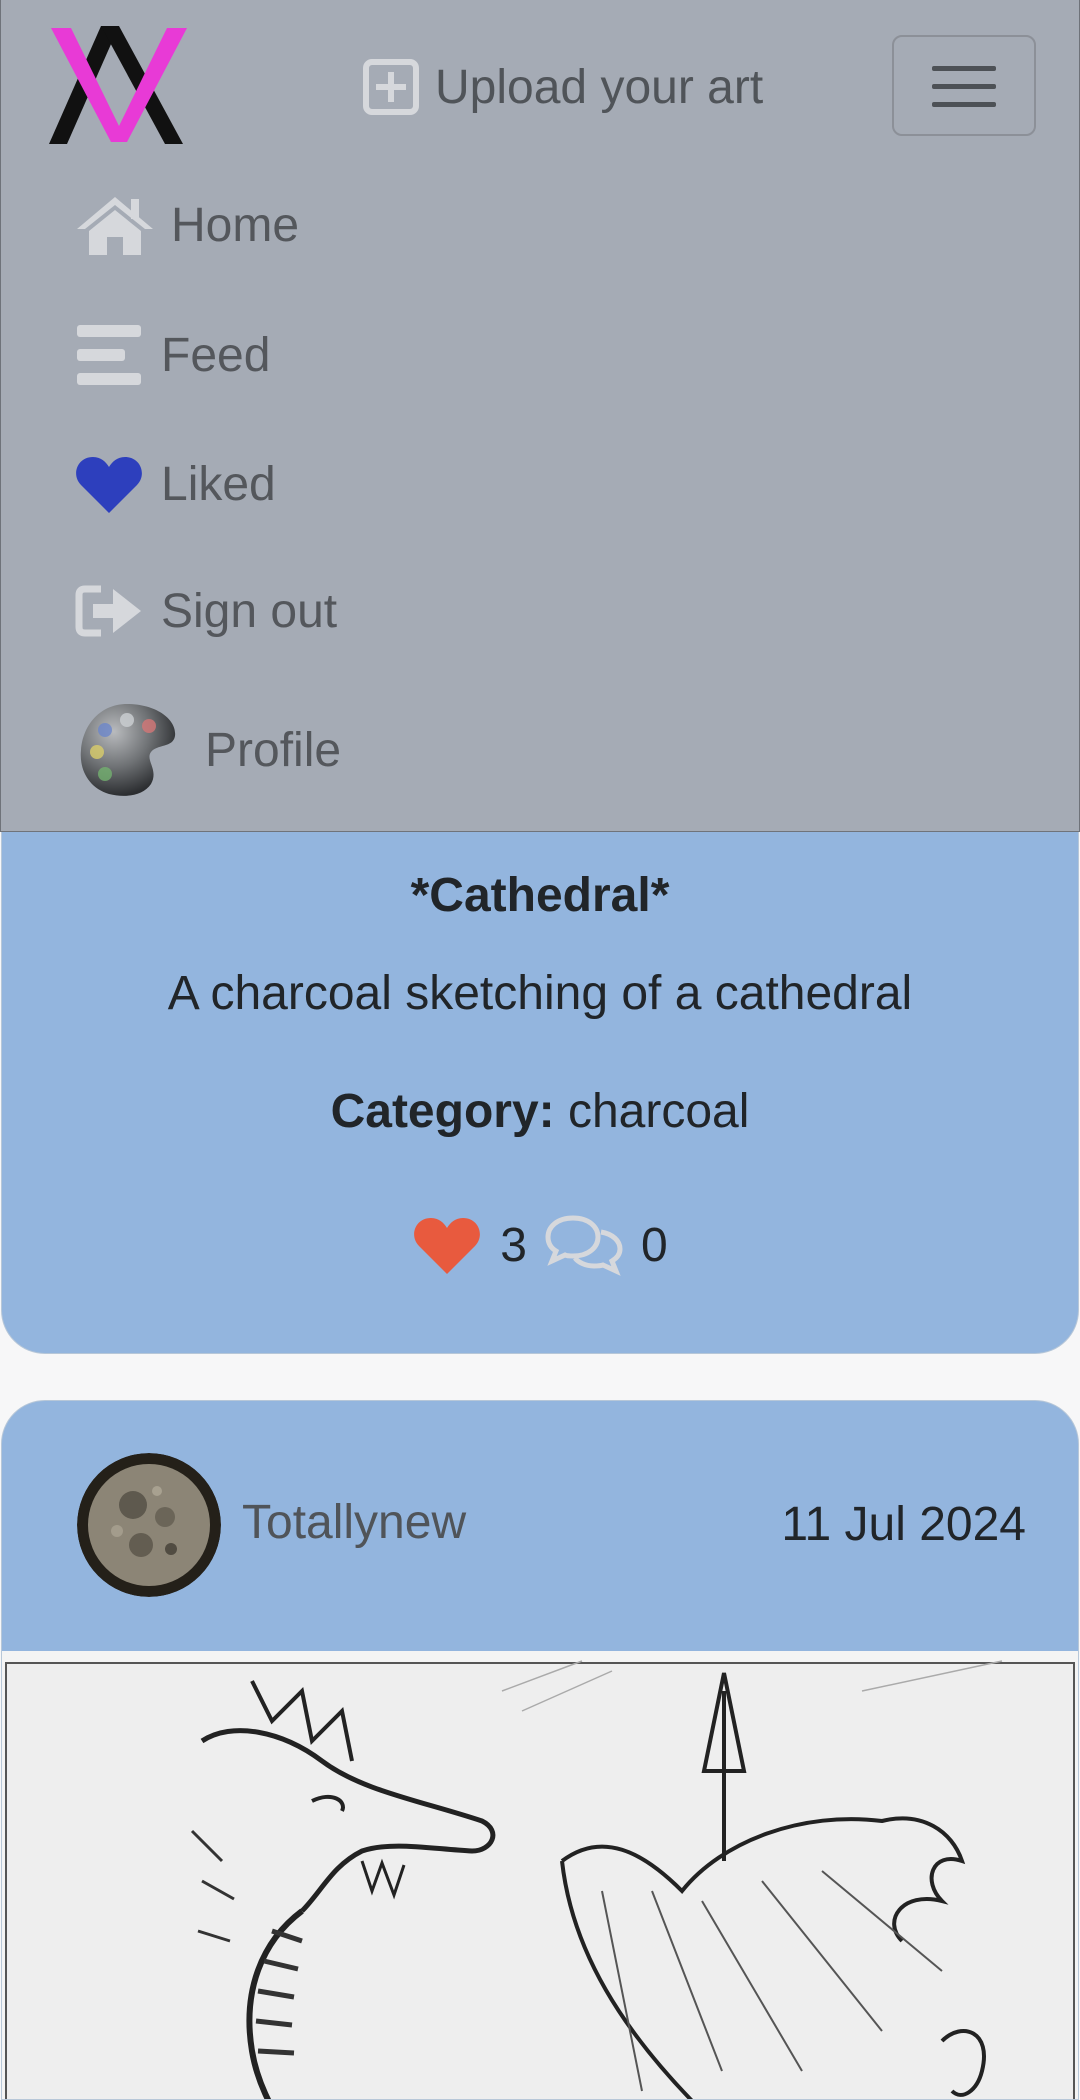  I want to click on plus-square-icon, so click(391, 87).